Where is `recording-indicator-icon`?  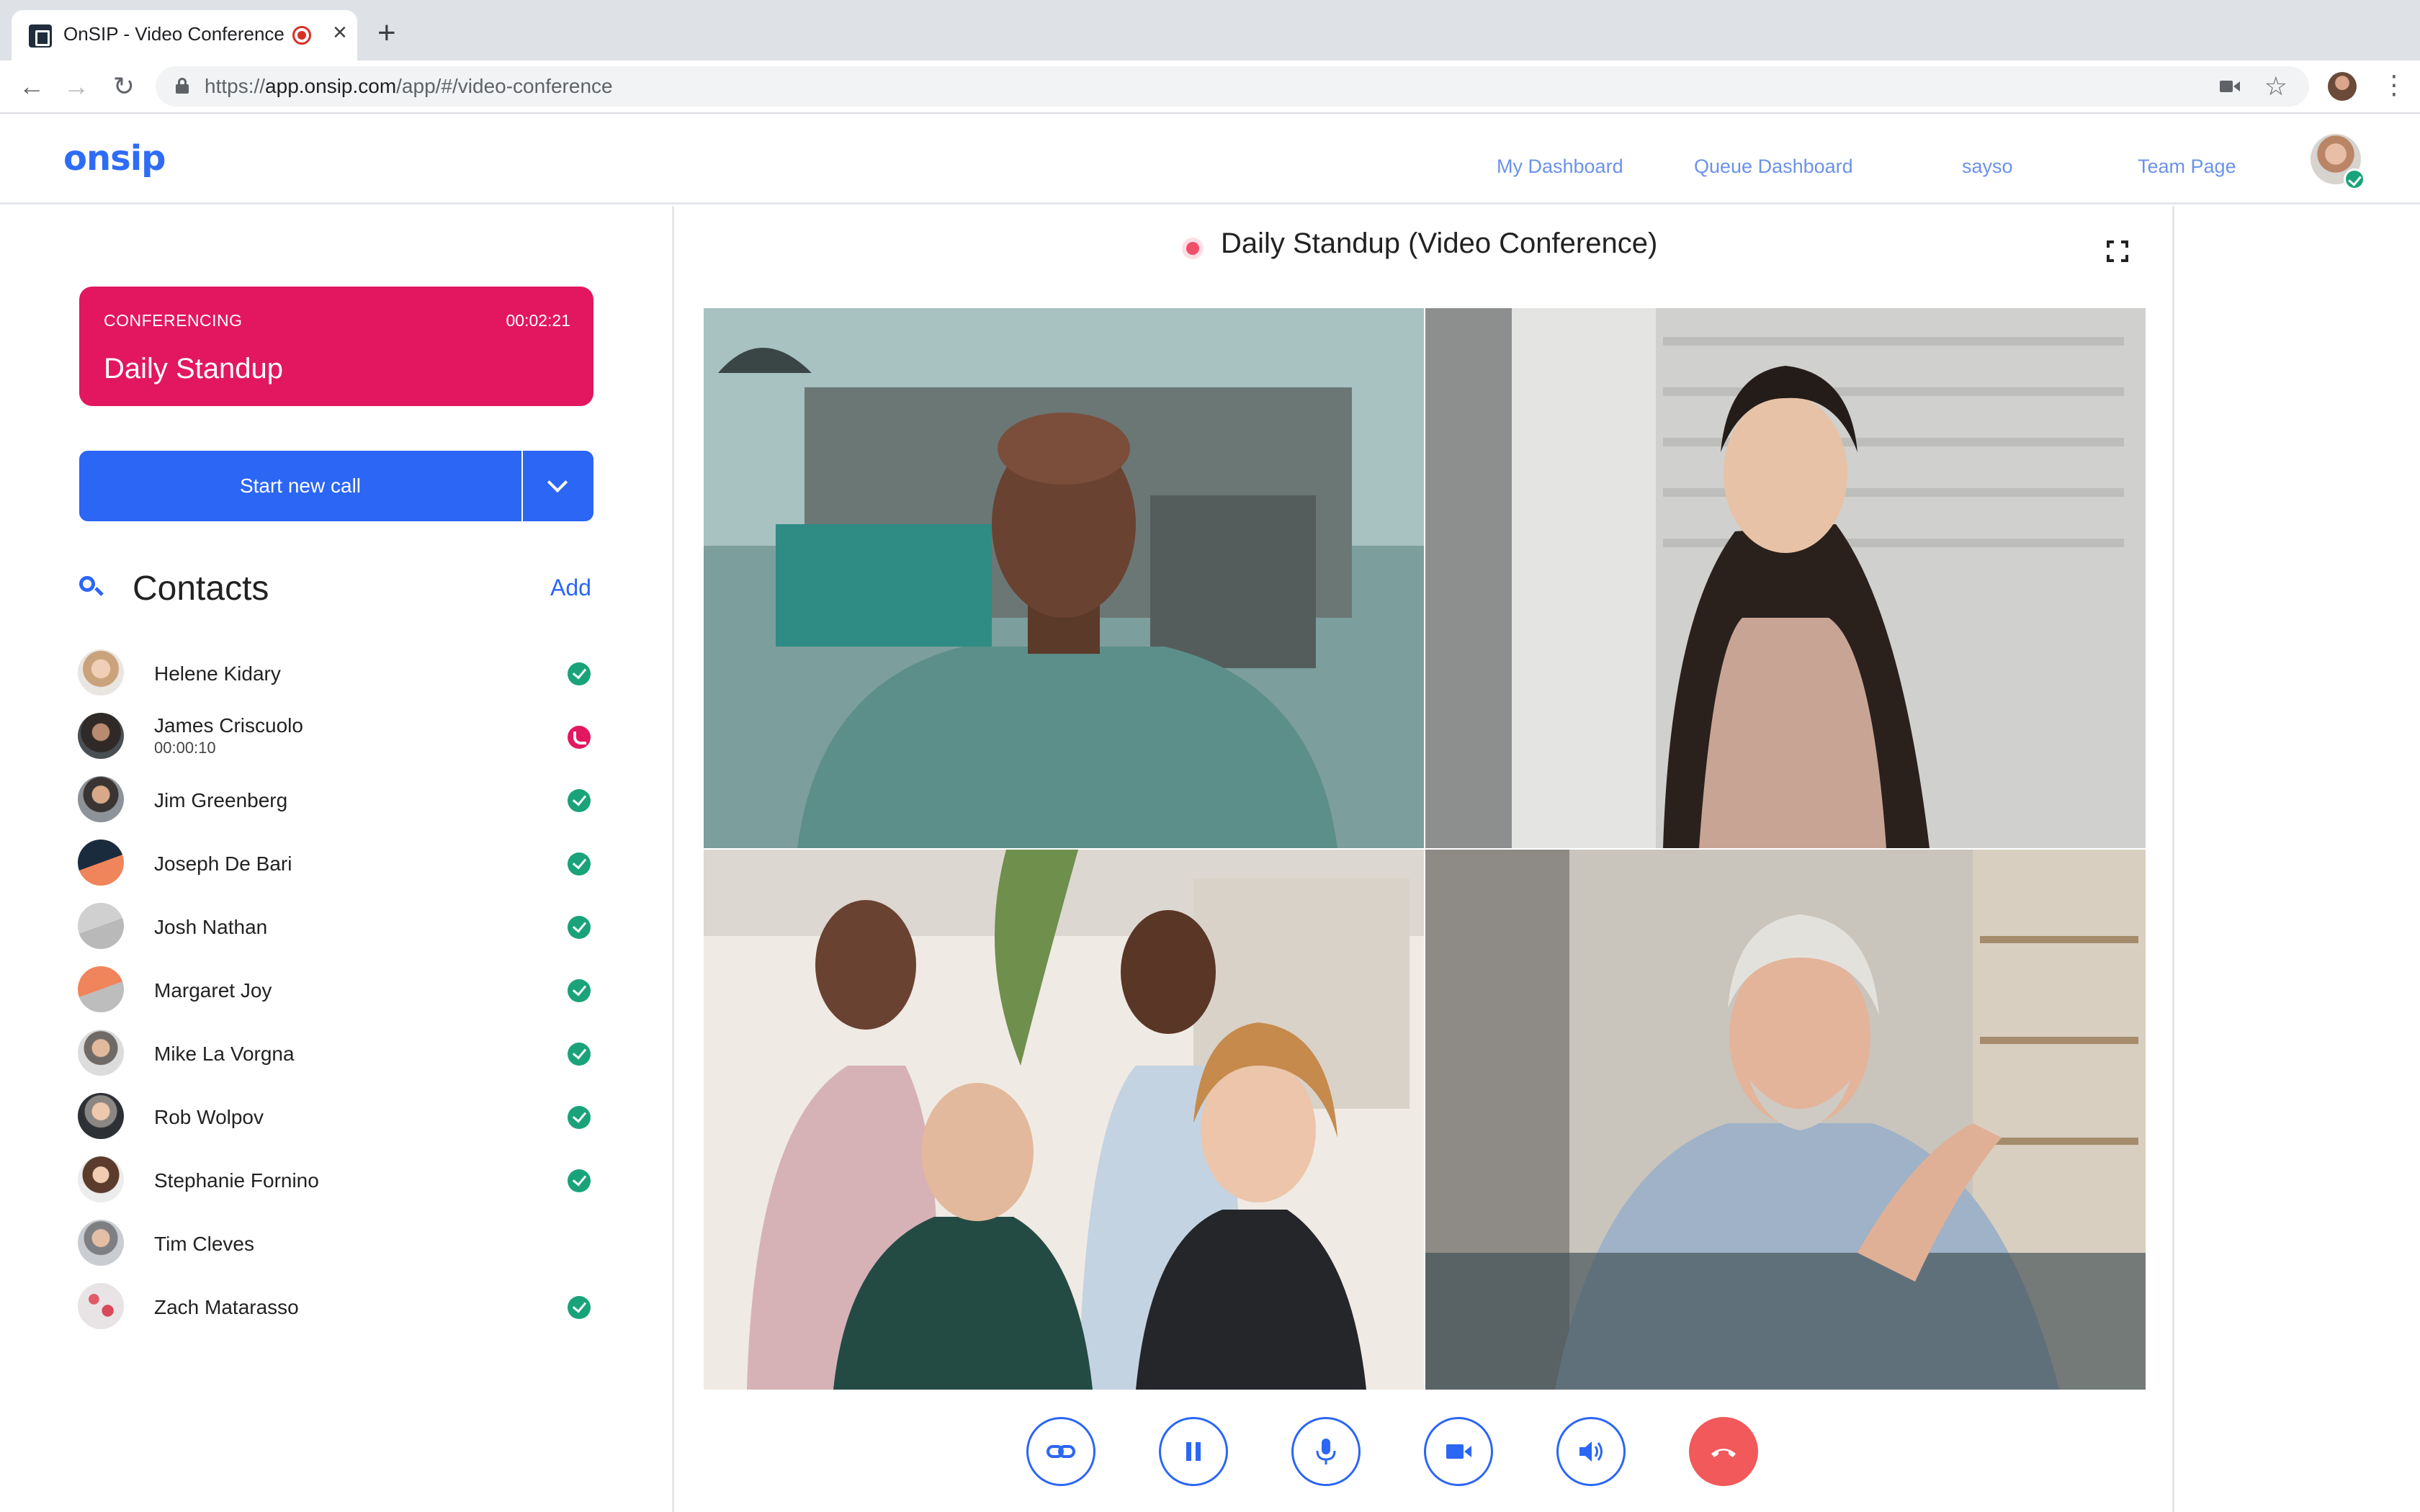
recording-indicator-icon is located at coordinates (301, 35).